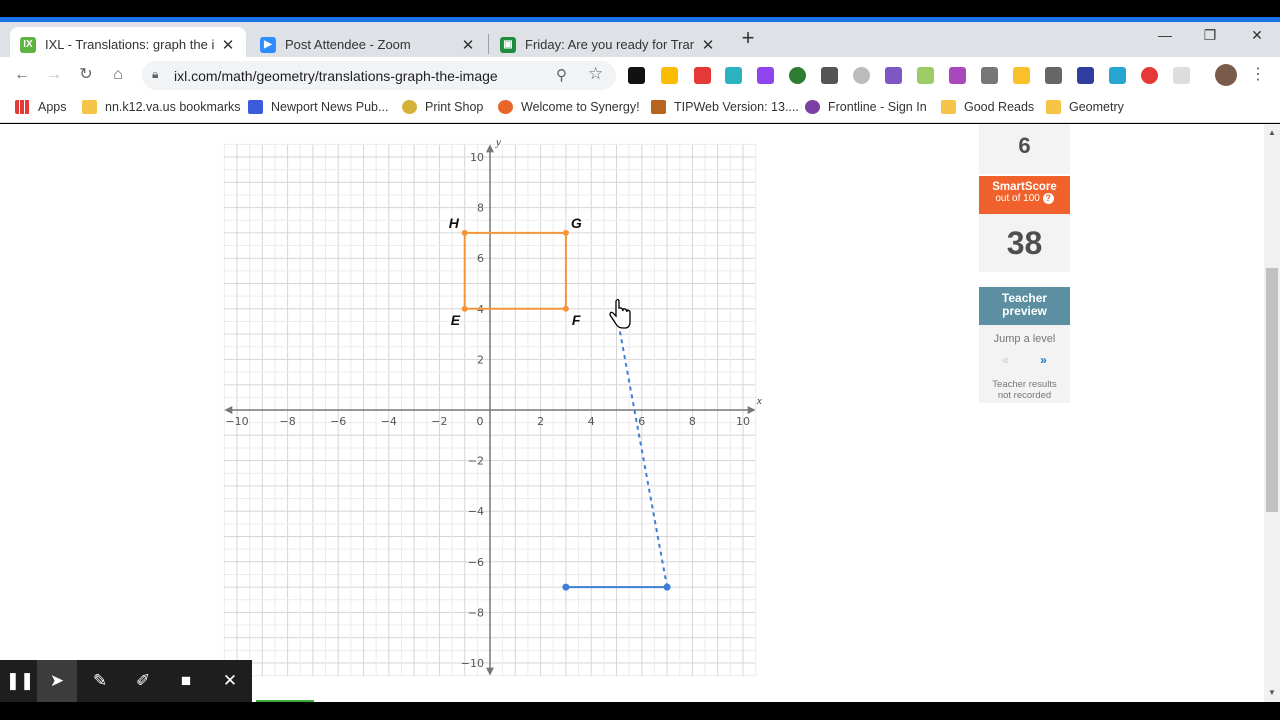  What do you see at coordinates (692, 421) in the screenshot?
I see `x-tick-label: 8` at bounding box center [692, 421].